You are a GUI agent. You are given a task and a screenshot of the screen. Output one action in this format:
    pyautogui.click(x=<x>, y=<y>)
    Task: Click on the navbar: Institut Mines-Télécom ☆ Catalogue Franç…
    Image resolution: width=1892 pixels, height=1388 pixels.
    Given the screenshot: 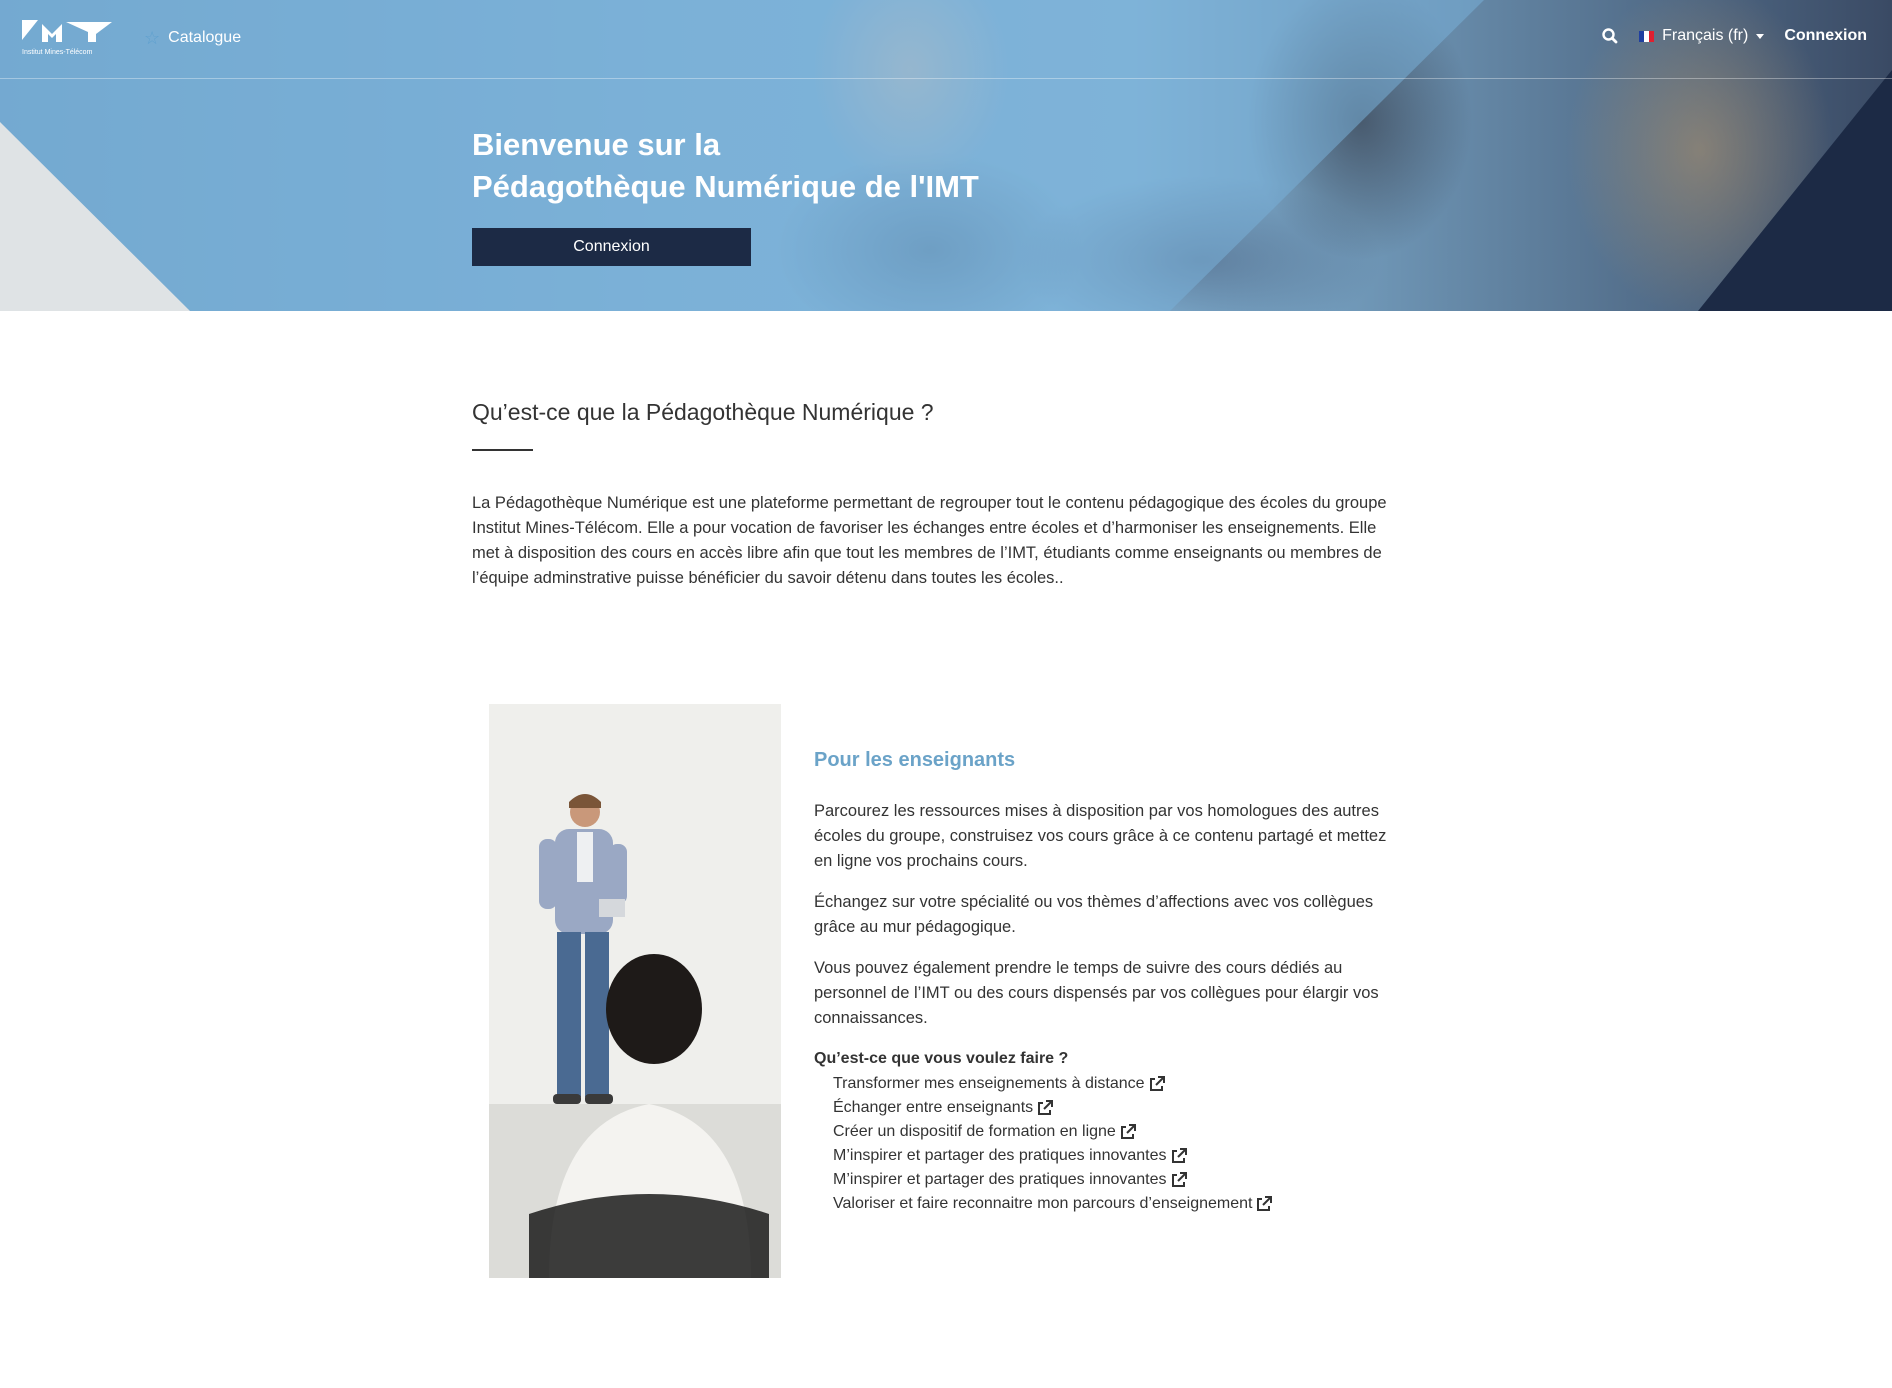 What is the action you would take?
    pyautogui.click(x=946, y=39)
    